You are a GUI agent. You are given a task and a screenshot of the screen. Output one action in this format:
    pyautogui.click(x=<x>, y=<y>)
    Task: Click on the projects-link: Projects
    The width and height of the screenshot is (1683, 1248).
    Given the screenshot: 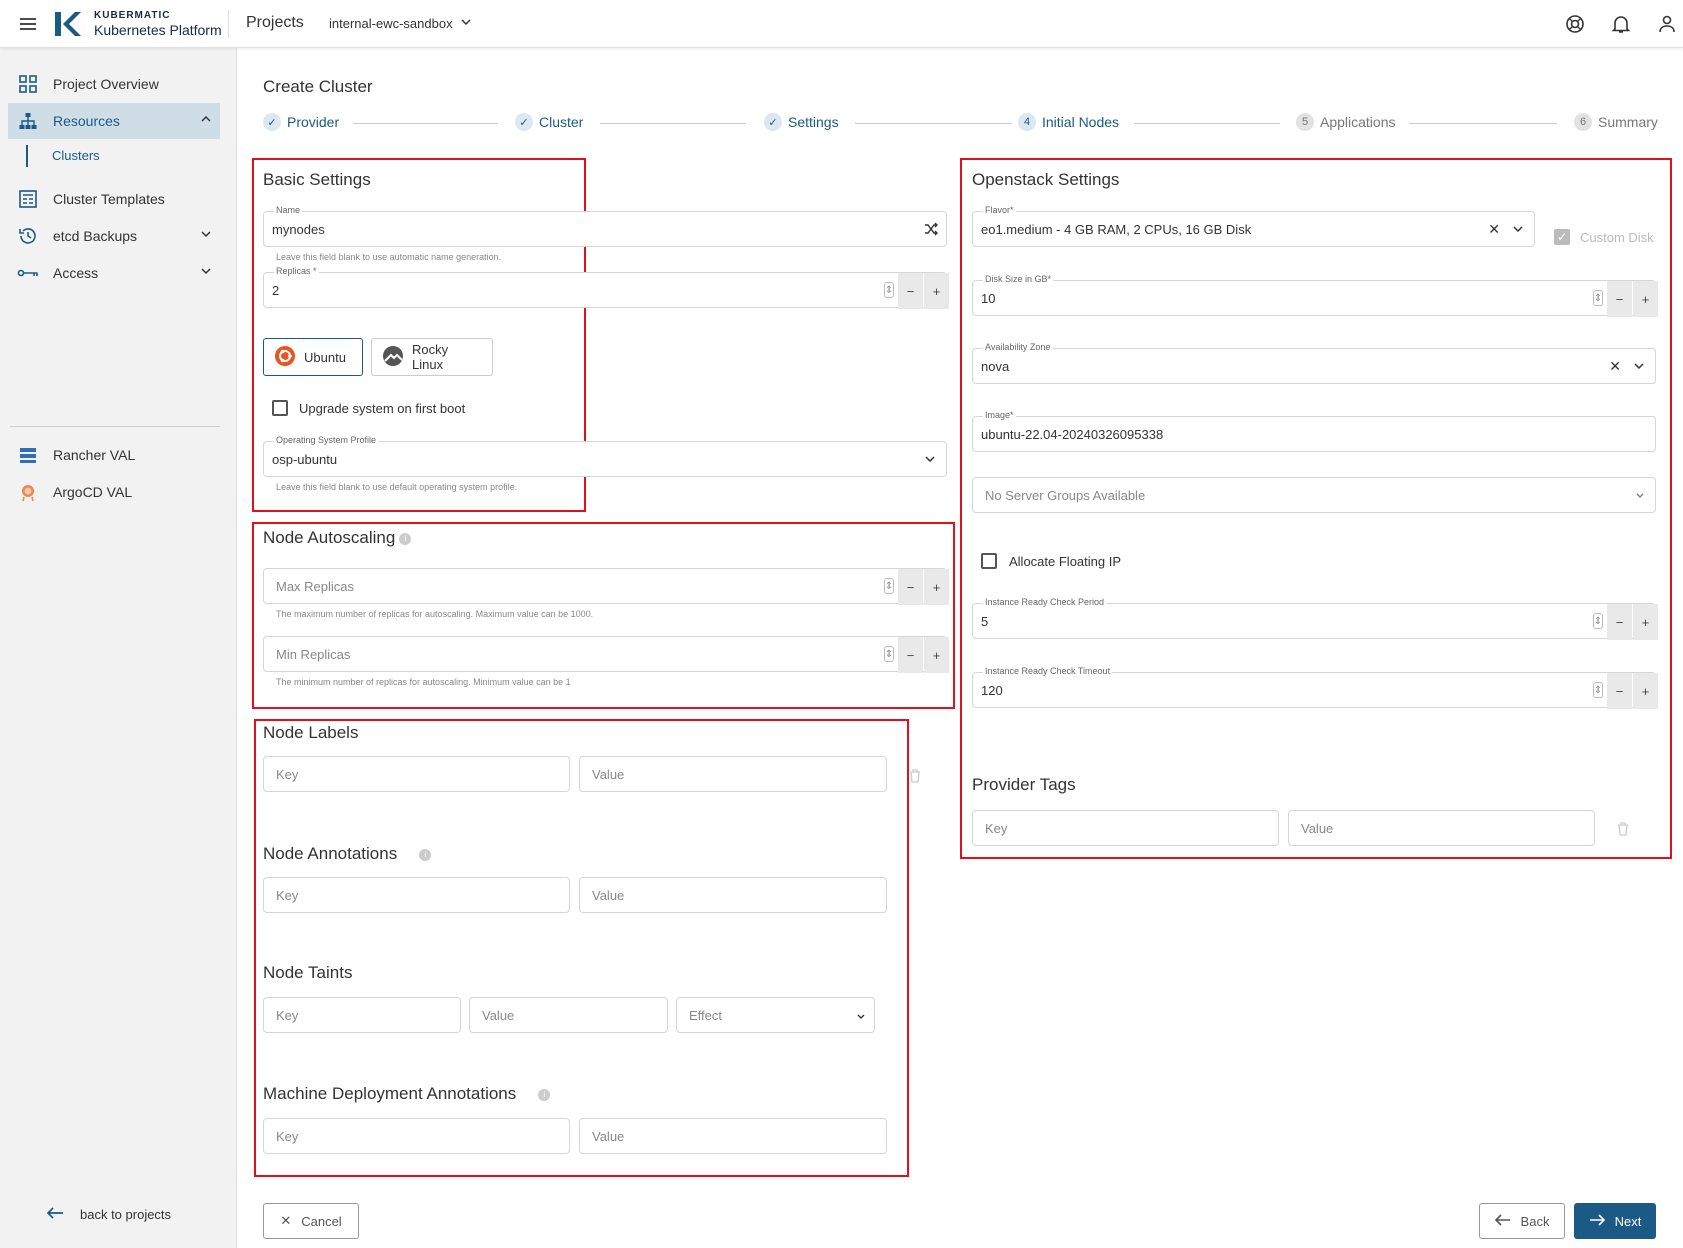 What is the action you would take?
    pyautogui.click(x=275, y=23)
    